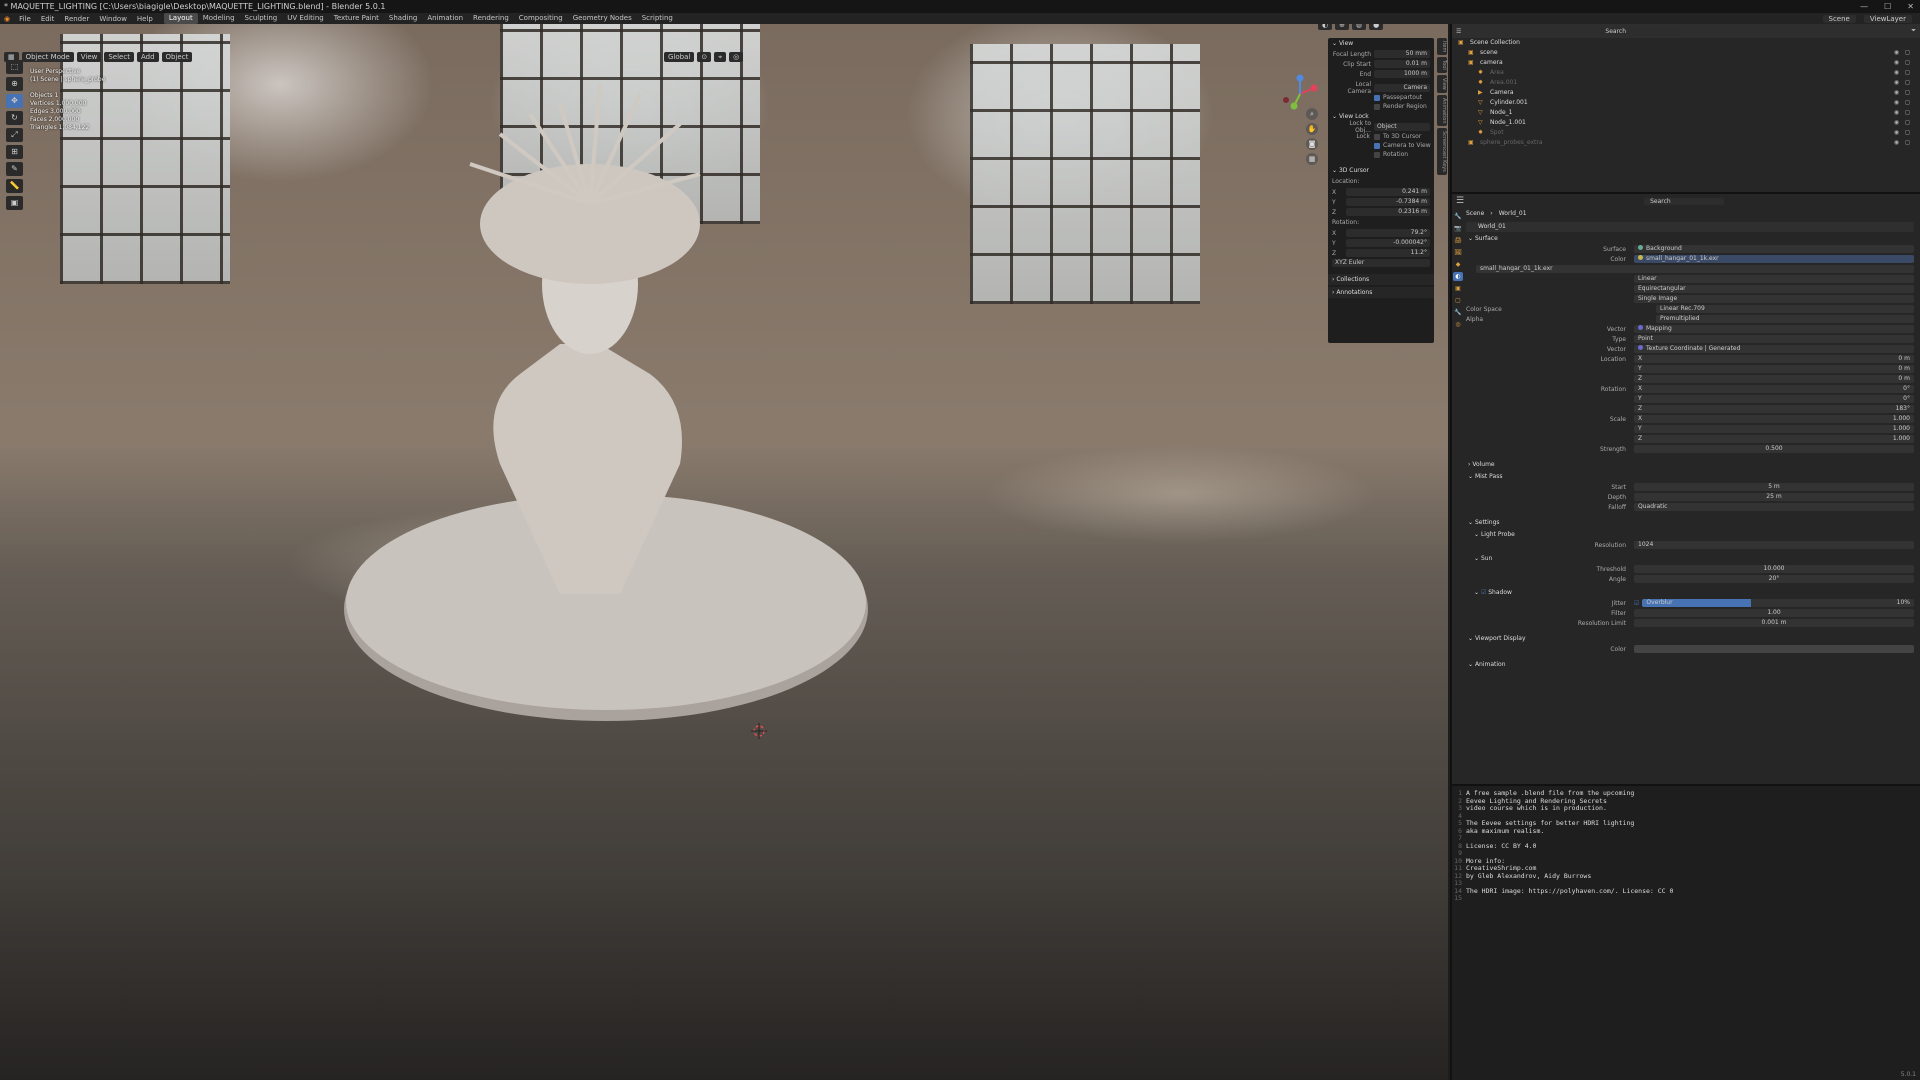 This screenshot has width=1920, height=1080. I want to click on tab-sculpting: Sculpting, so click(261, 18).